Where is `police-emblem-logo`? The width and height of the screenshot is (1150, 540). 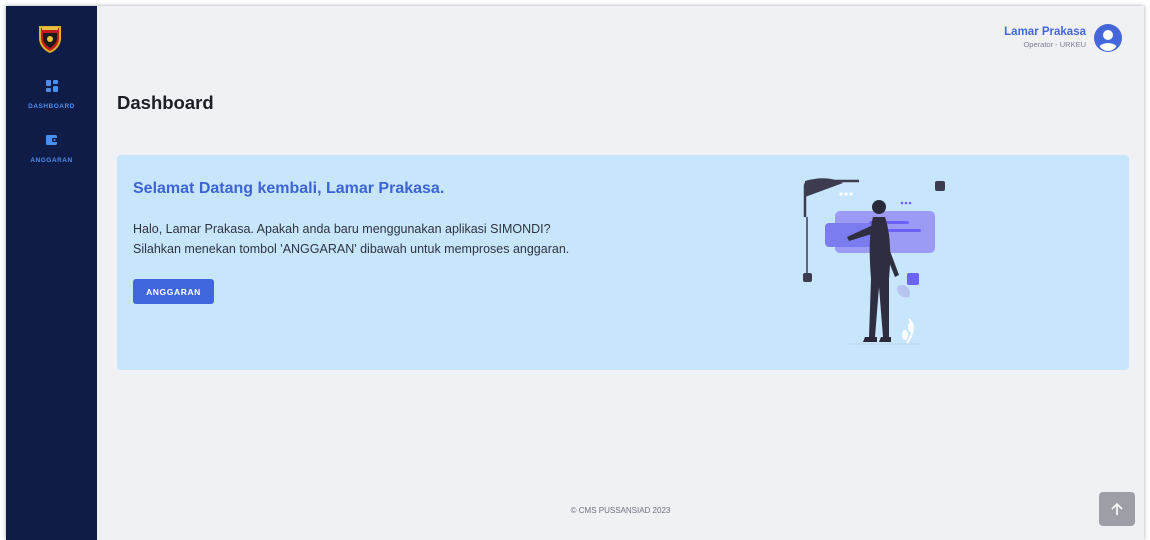
police-emblem-logo is located at coordinates (50, 39).